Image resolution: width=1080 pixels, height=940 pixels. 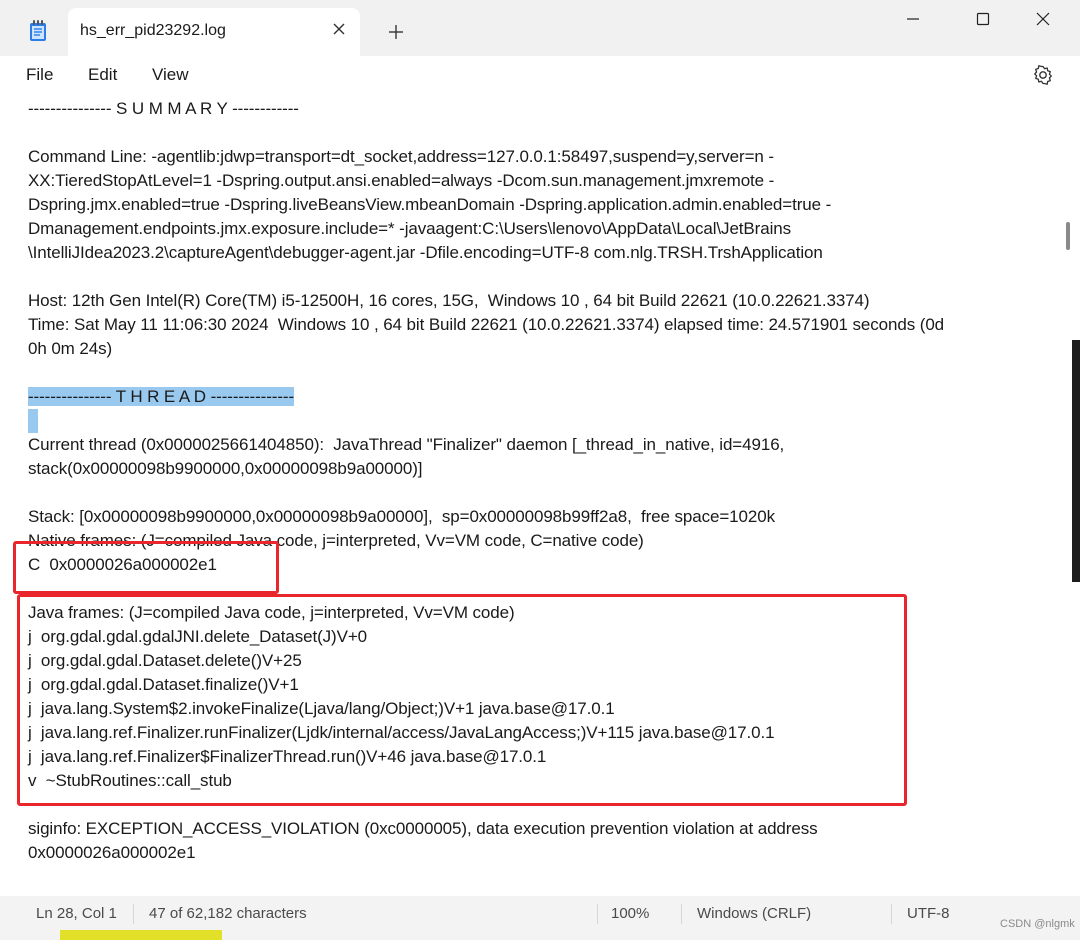 What do you see at coordinates (102, 75) in the screenshot?
I see `menu-edit: Edit` at bounding box center [102, 75].